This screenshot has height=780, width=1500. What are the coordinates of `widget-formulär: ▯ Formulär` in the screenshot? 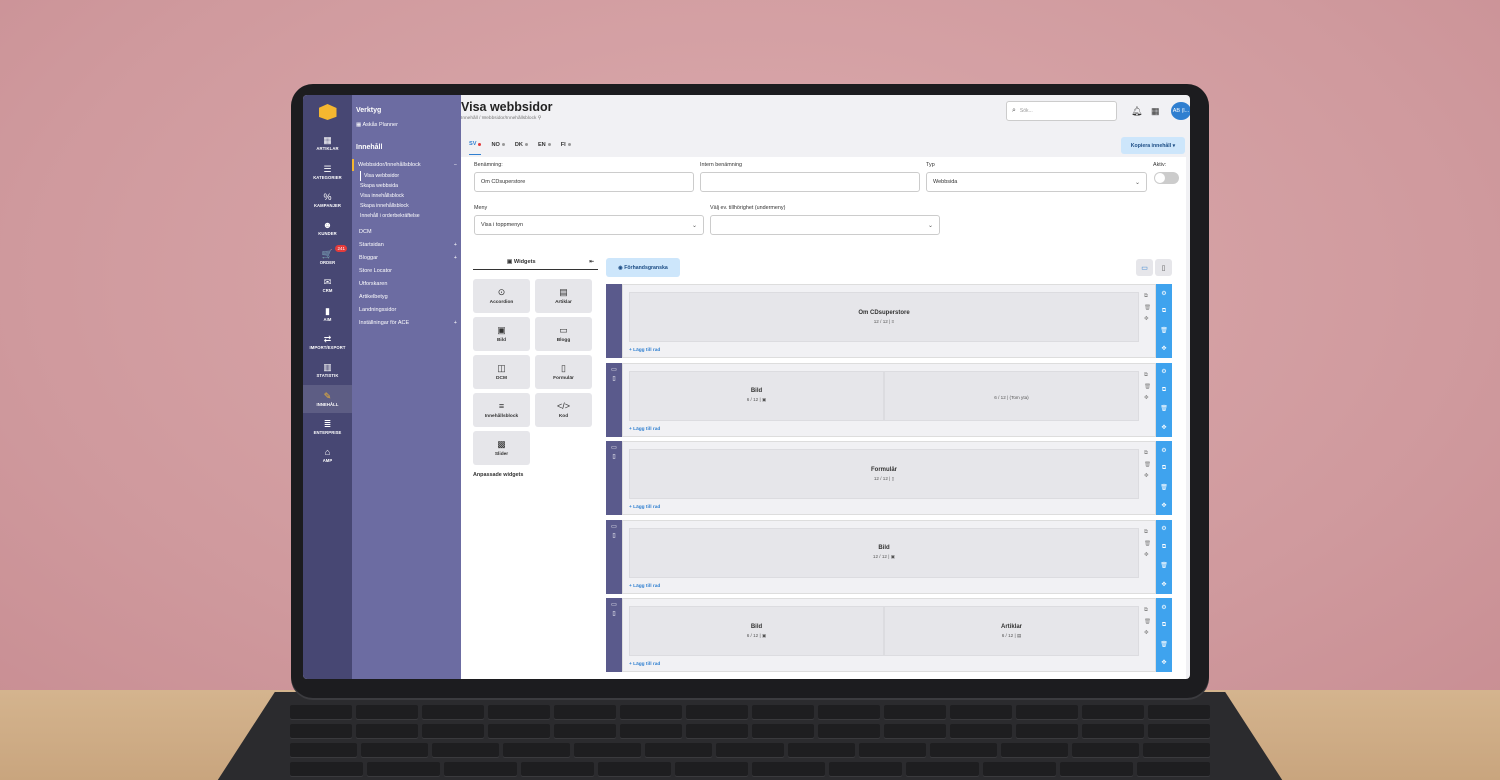 It's located at (563, 372).